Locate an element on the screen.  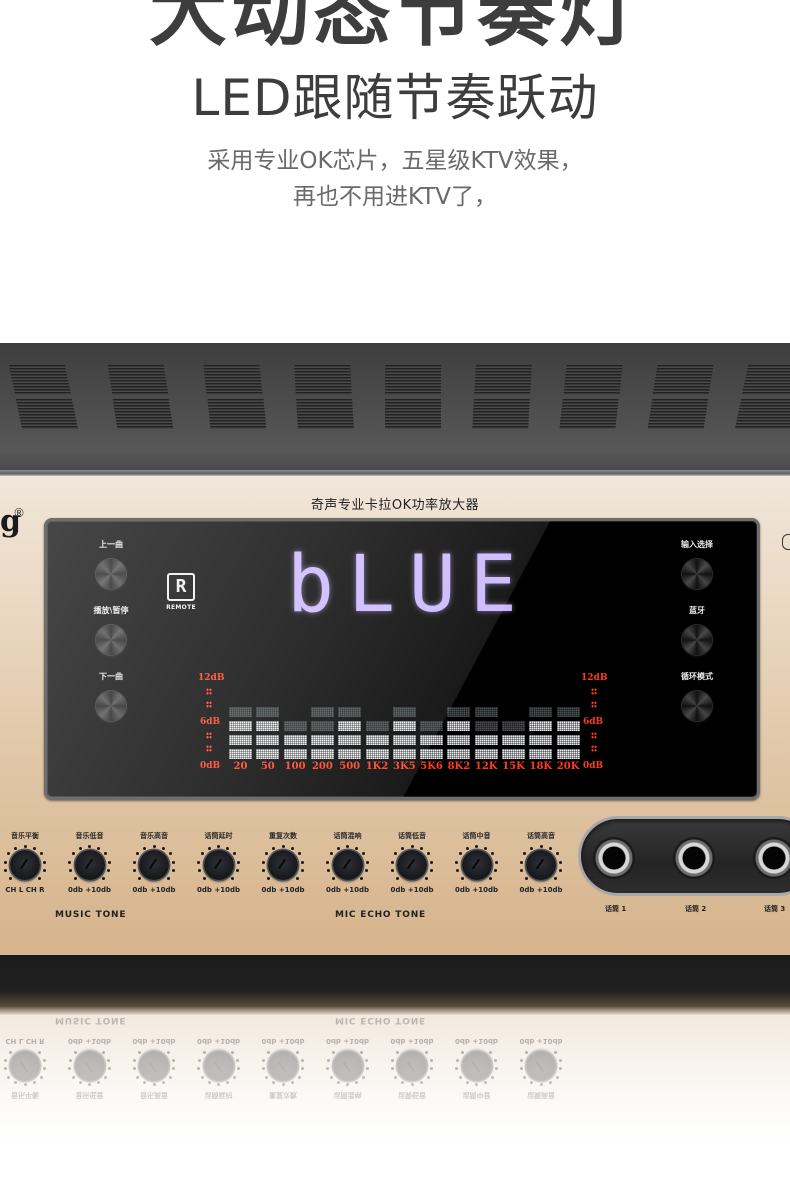
next-track-icon is located at coordinates (111, 706).